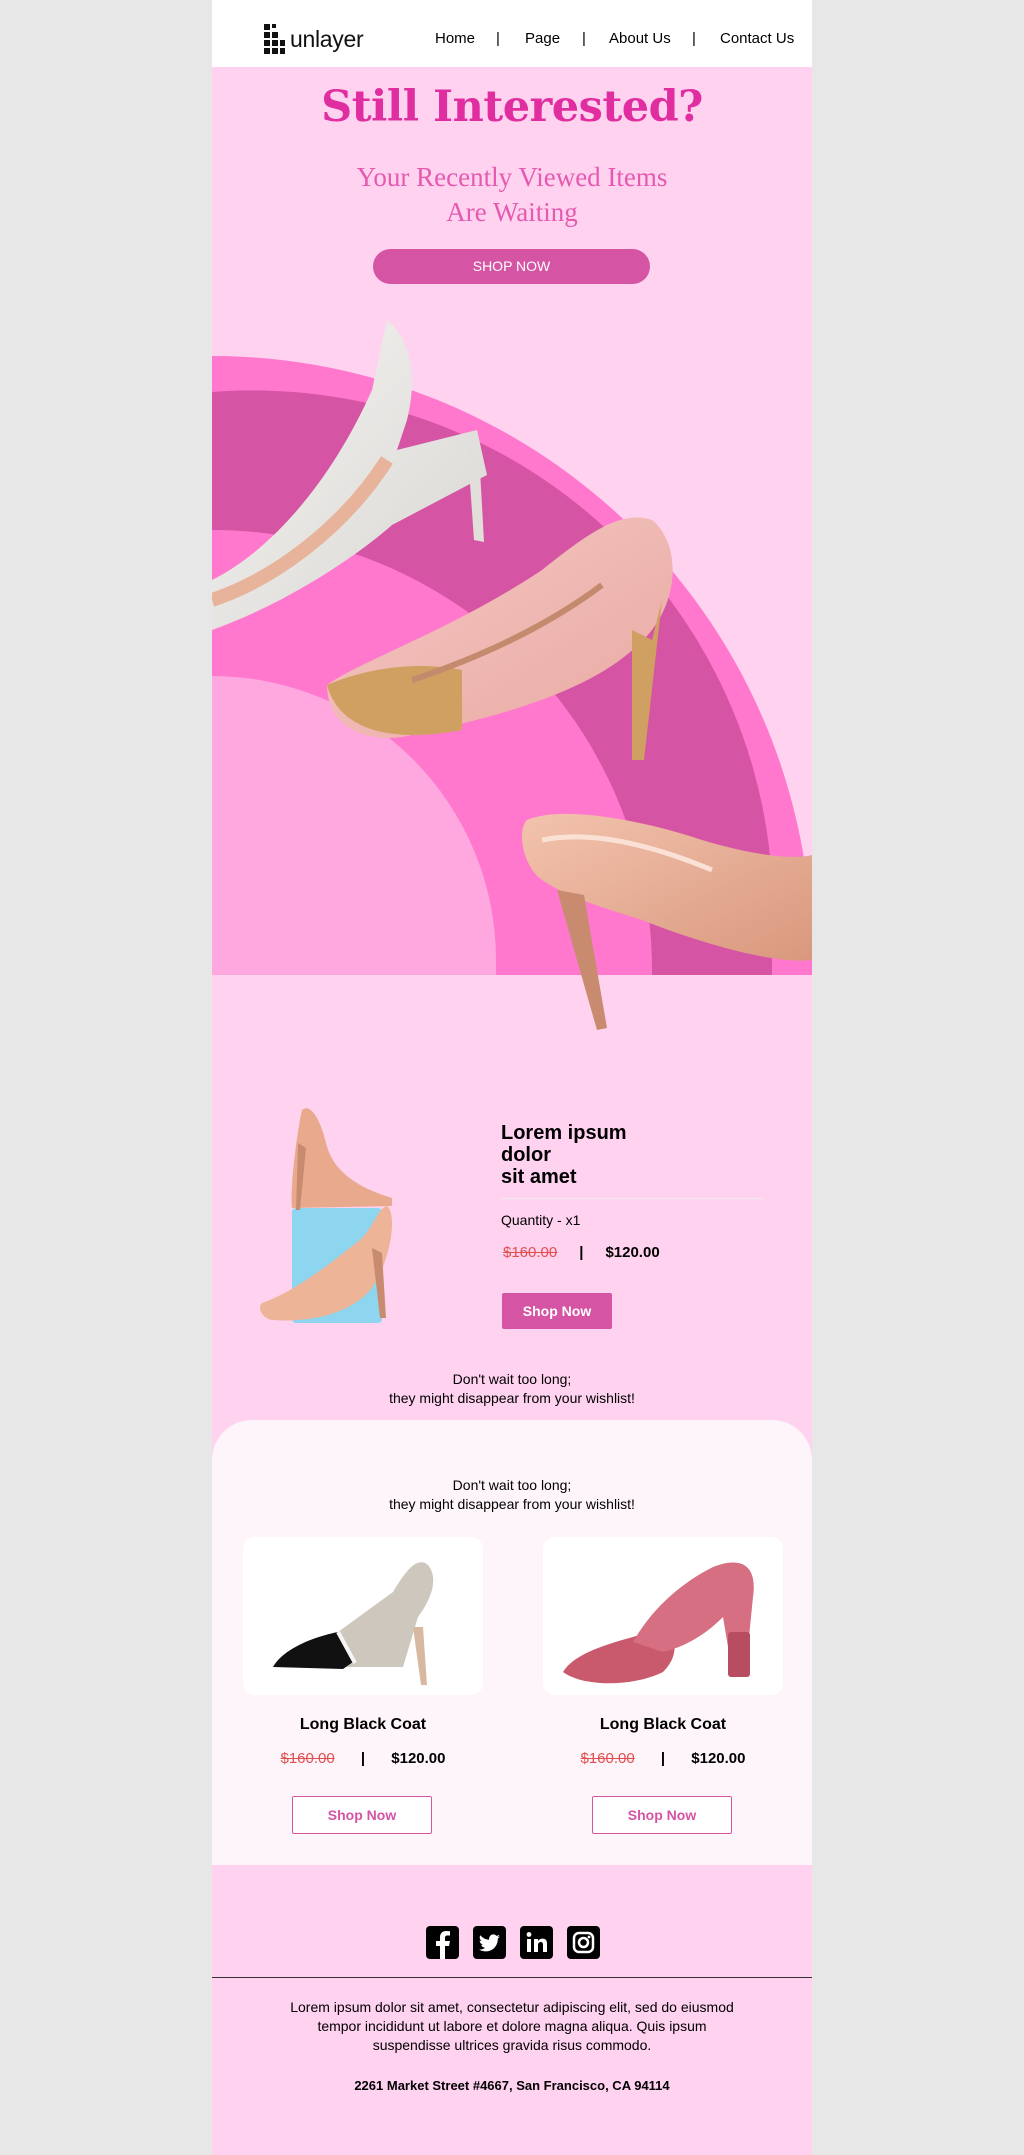  I want to click on product-title-line: Lorem ipsum, so click(564, 1133).